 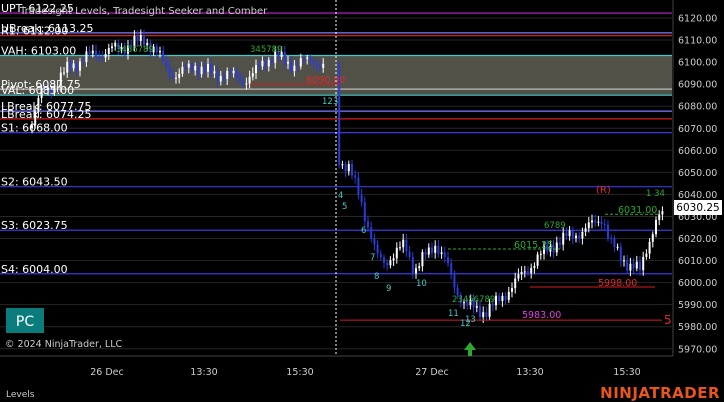 I want to click on price-tick-label: 6080.00, so click(x=697, y=107).